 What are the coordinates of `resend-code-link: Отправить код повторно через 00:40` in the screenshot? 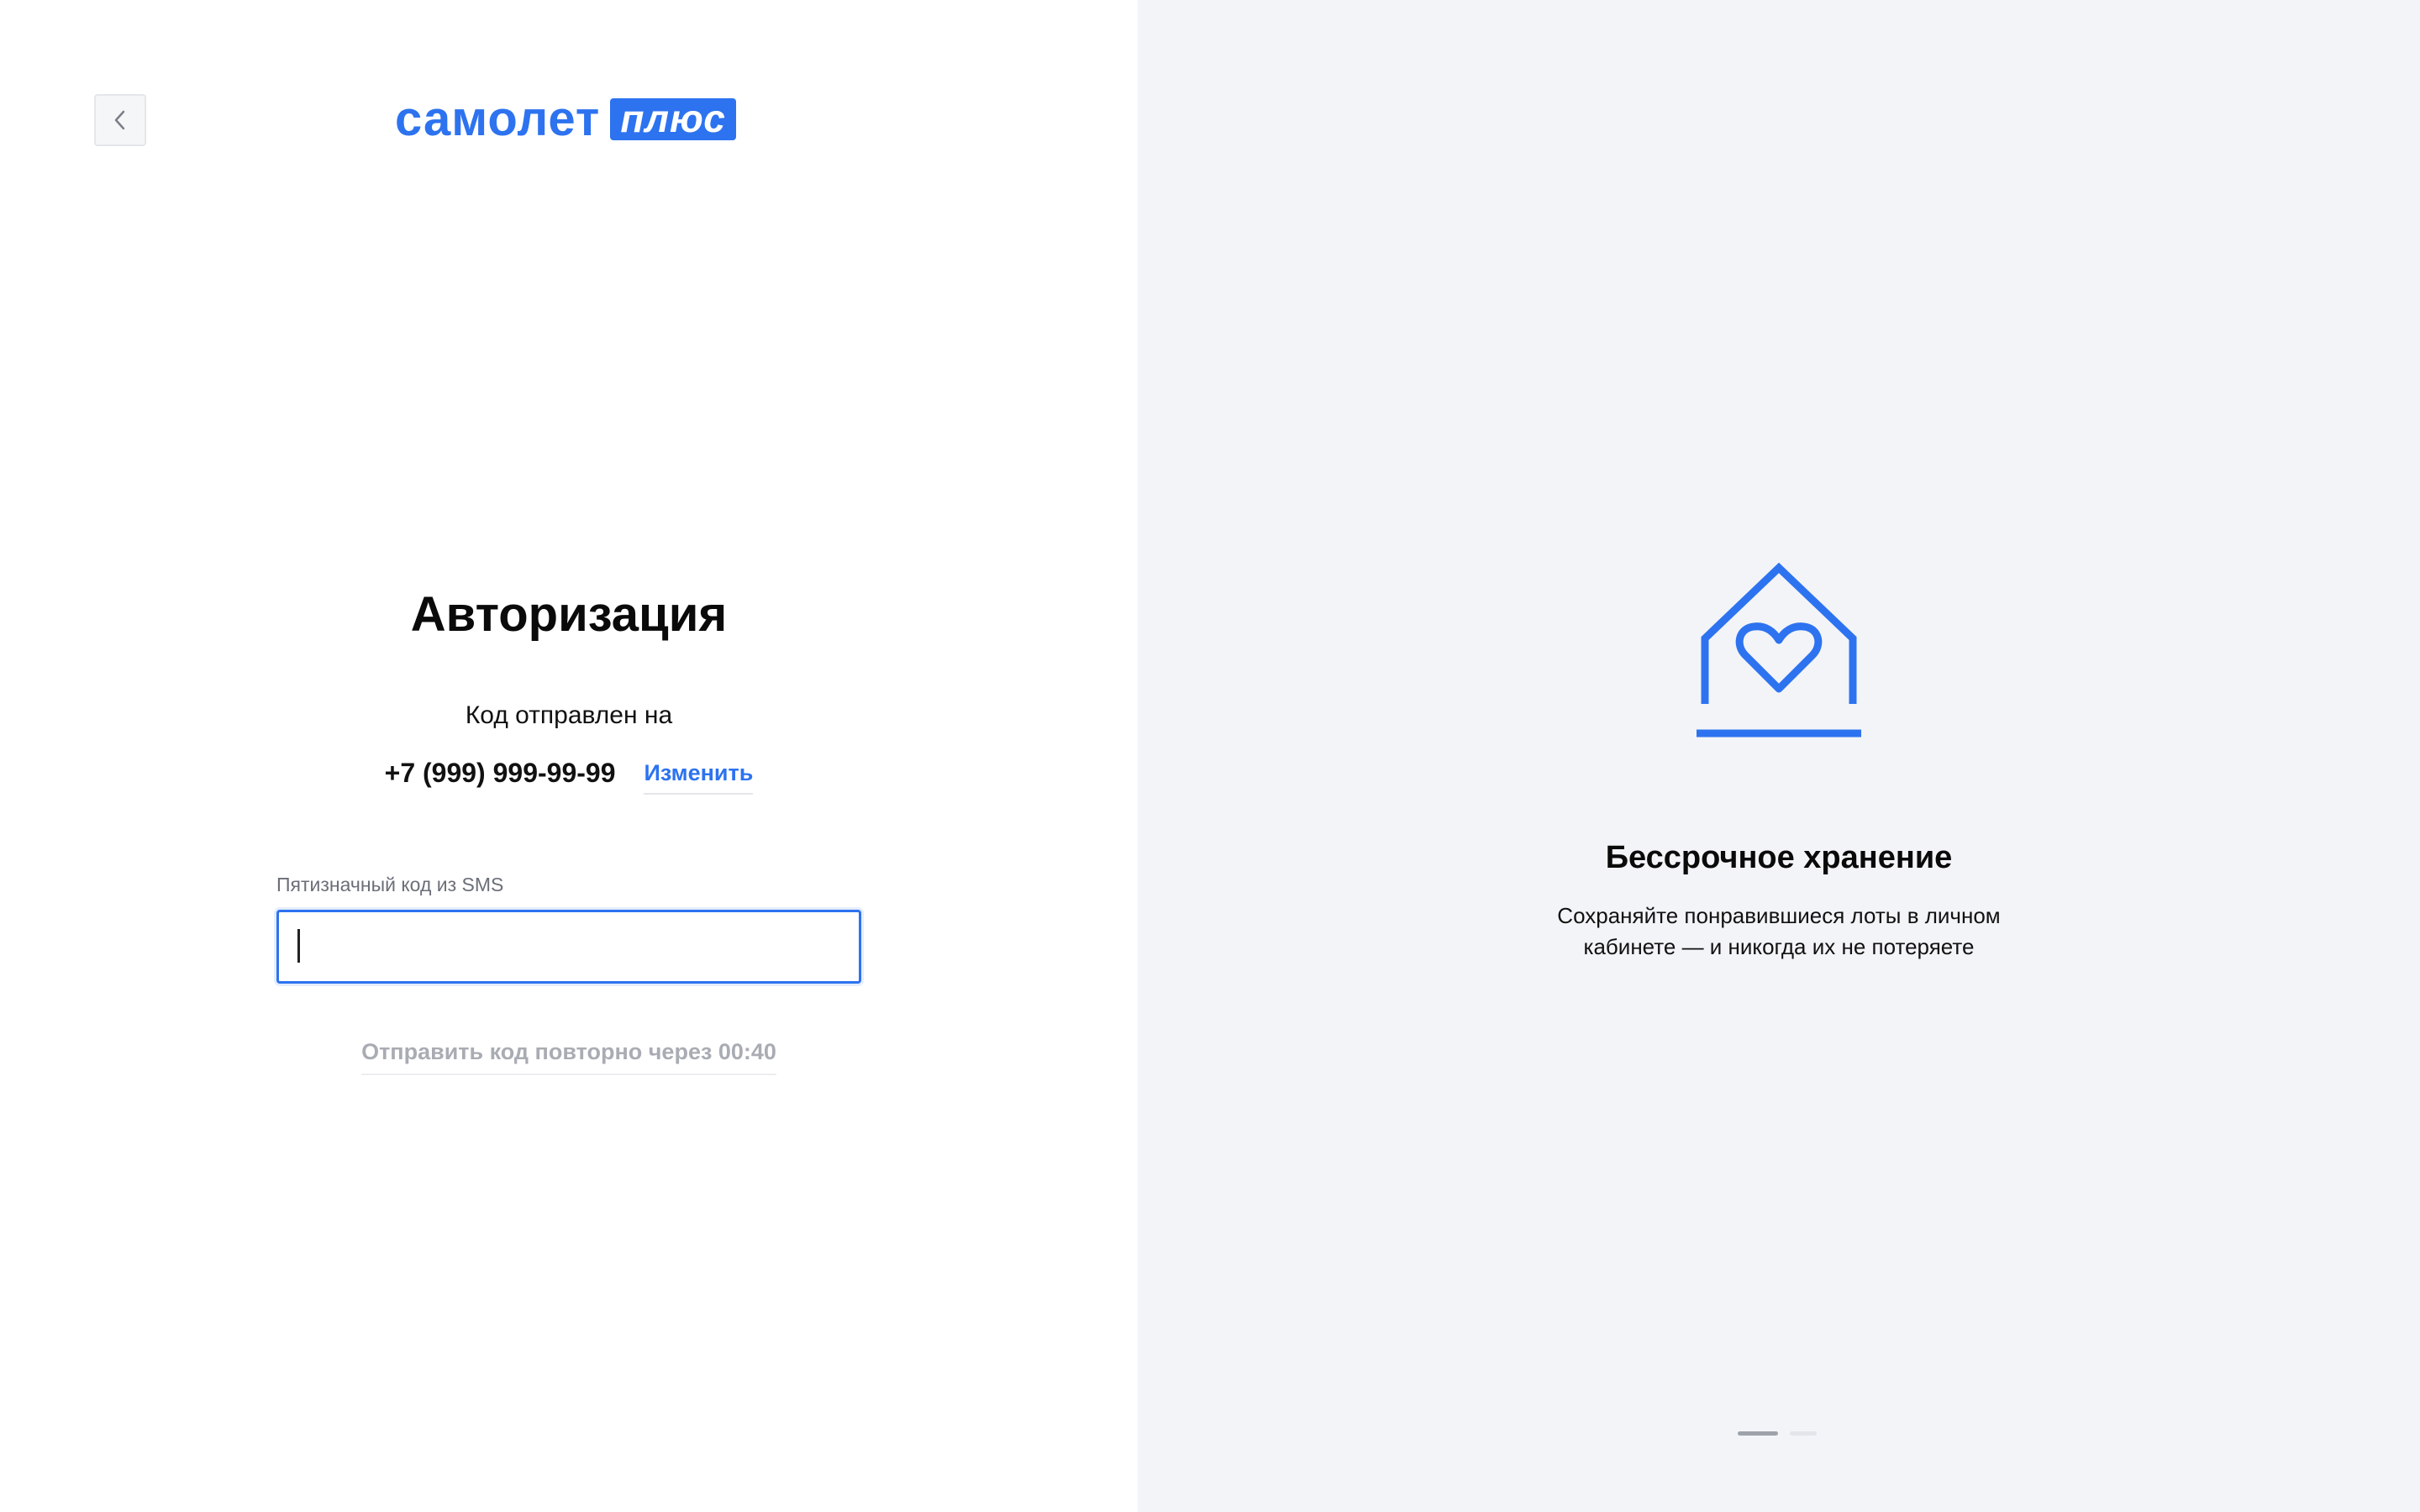 It's located at (568, 1055).